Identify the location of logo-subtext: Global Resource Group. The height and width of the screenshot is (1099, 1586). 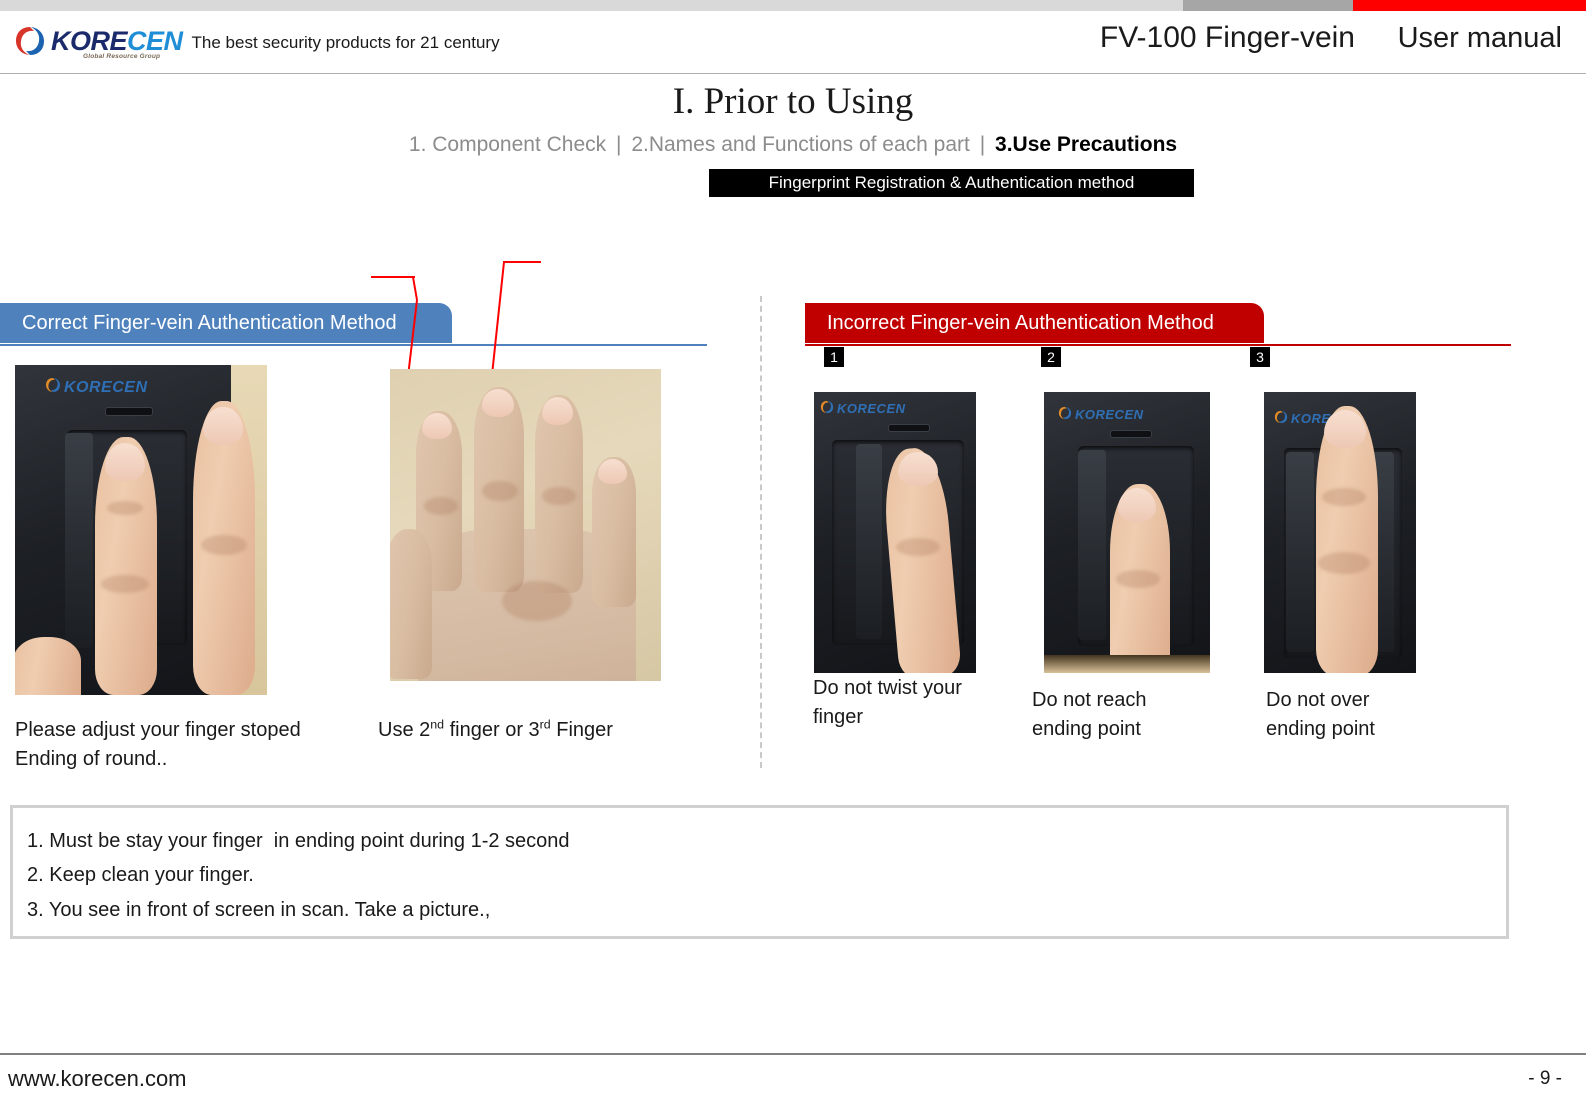
(122, 56).